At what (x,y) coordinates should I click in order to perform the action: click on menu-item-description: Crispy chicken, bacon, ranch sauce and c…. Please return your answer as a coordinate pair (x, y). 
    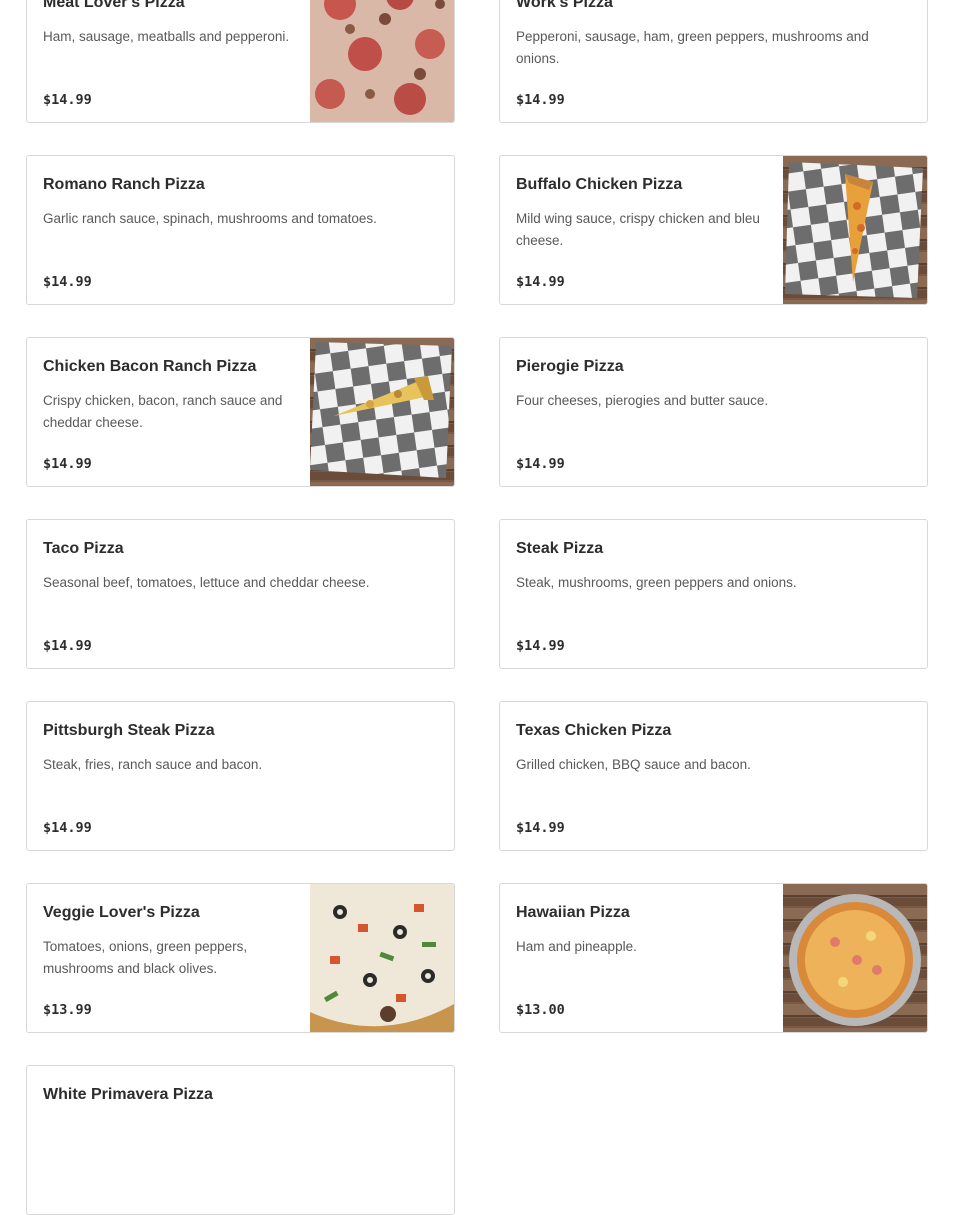
    Looking at the image, I should click on (163, 411).